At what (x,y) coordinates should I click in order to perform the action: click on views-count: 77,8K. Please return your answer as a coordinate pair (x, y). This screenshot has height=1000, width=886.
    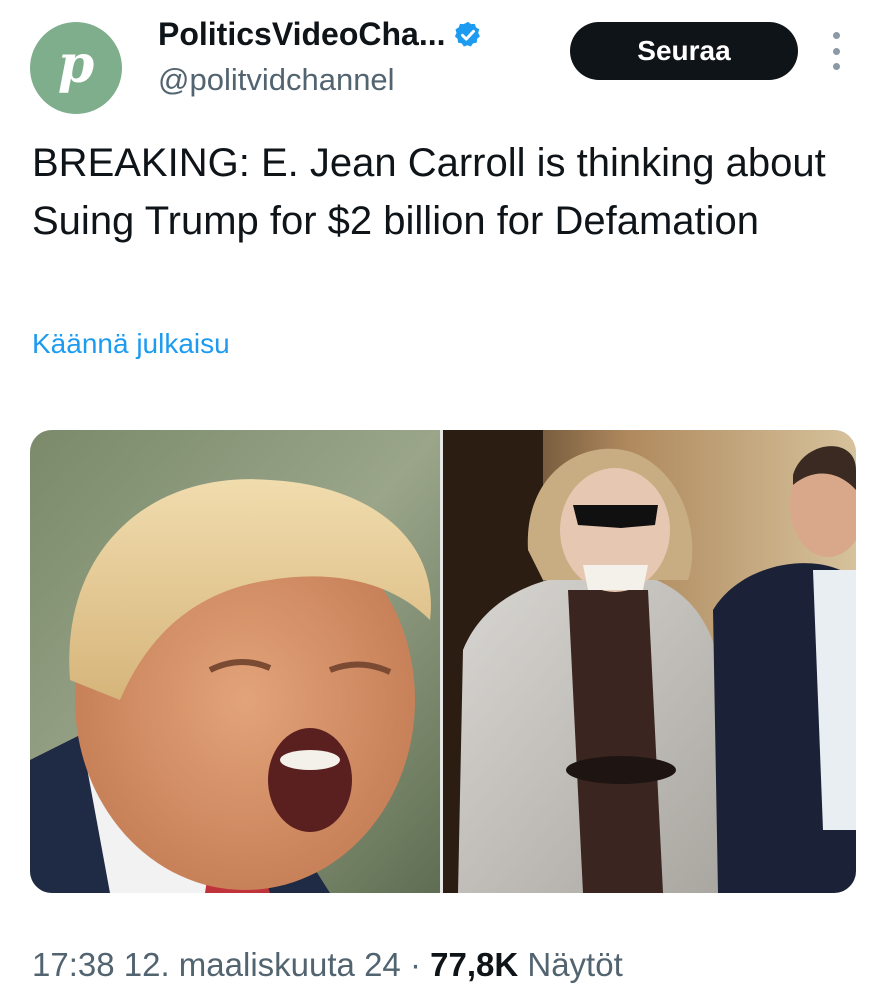
    Looking at the image, I should click on (474, 964).